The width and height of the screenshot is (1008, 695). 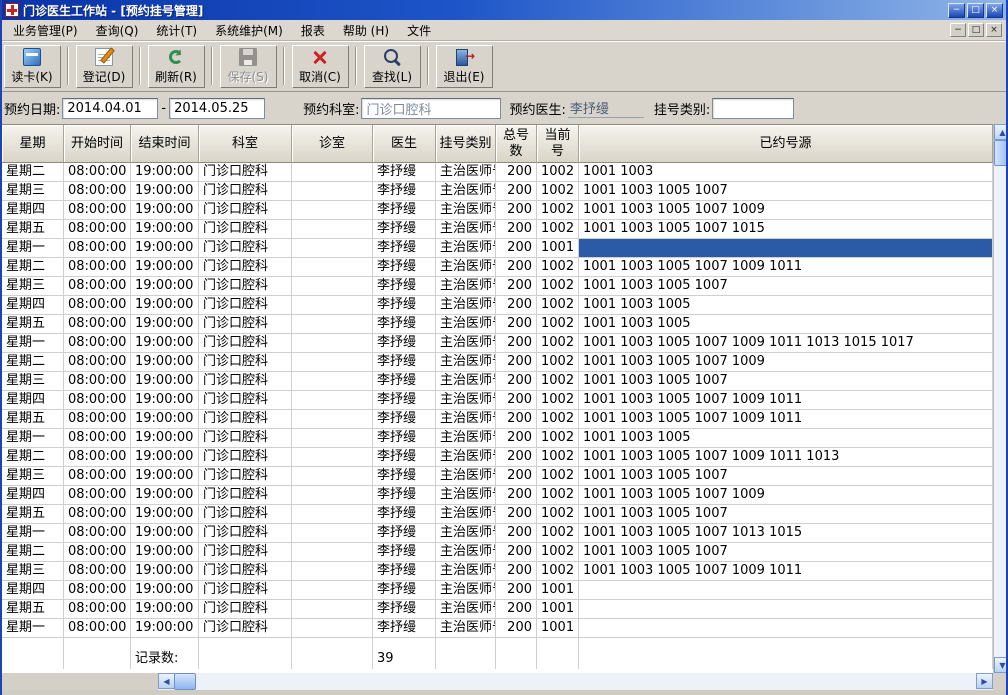 What do you see at coordinates (33, 419) in the screenshot?
I see `cell: 星期五` at bounding box center [33, 419].